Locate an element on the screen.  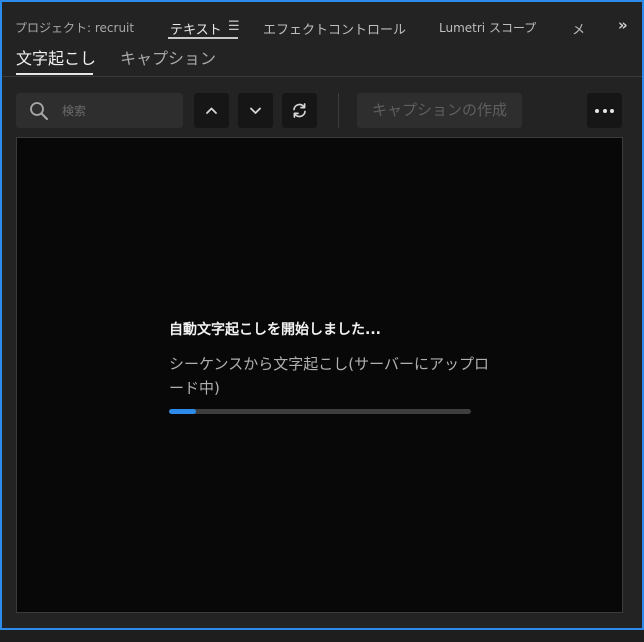
previous-match-button is located at coordinates (211, 110).